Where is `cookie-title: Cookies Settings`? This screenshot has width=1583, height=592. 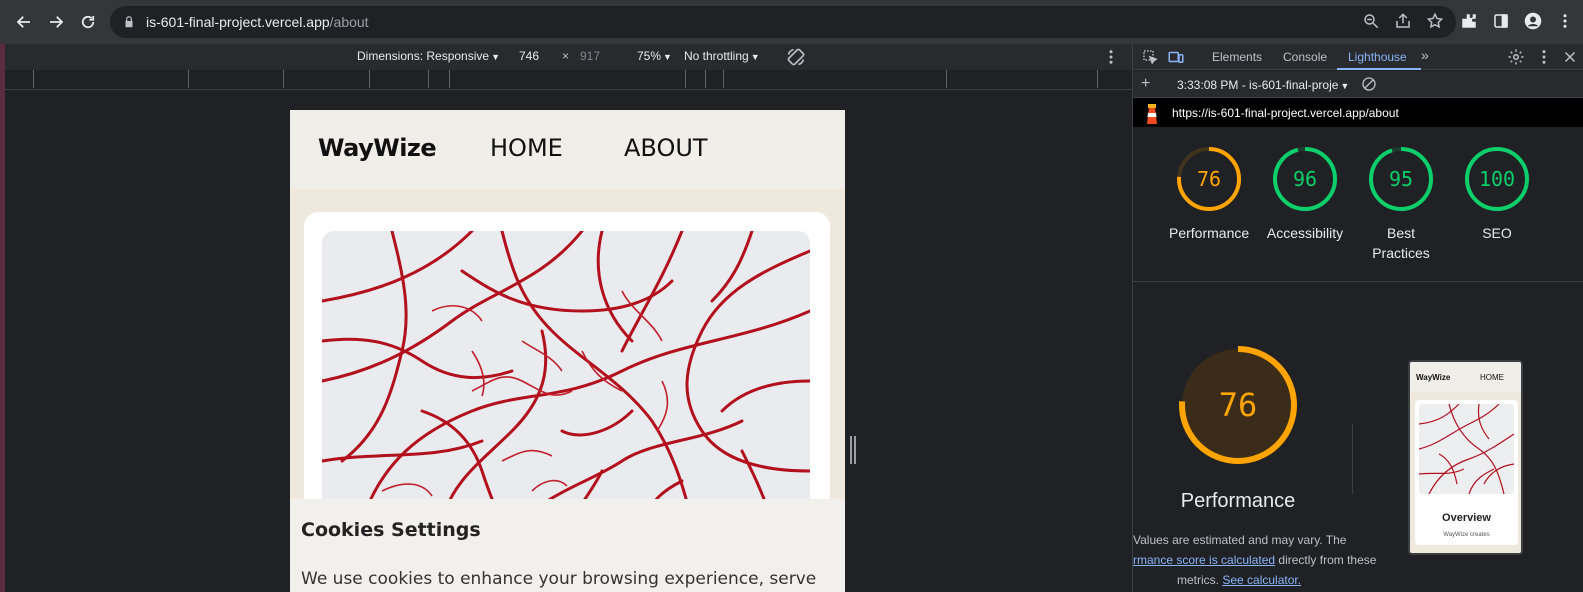 cookie-title: Cookies Settings is located at coordinates (391, 530).